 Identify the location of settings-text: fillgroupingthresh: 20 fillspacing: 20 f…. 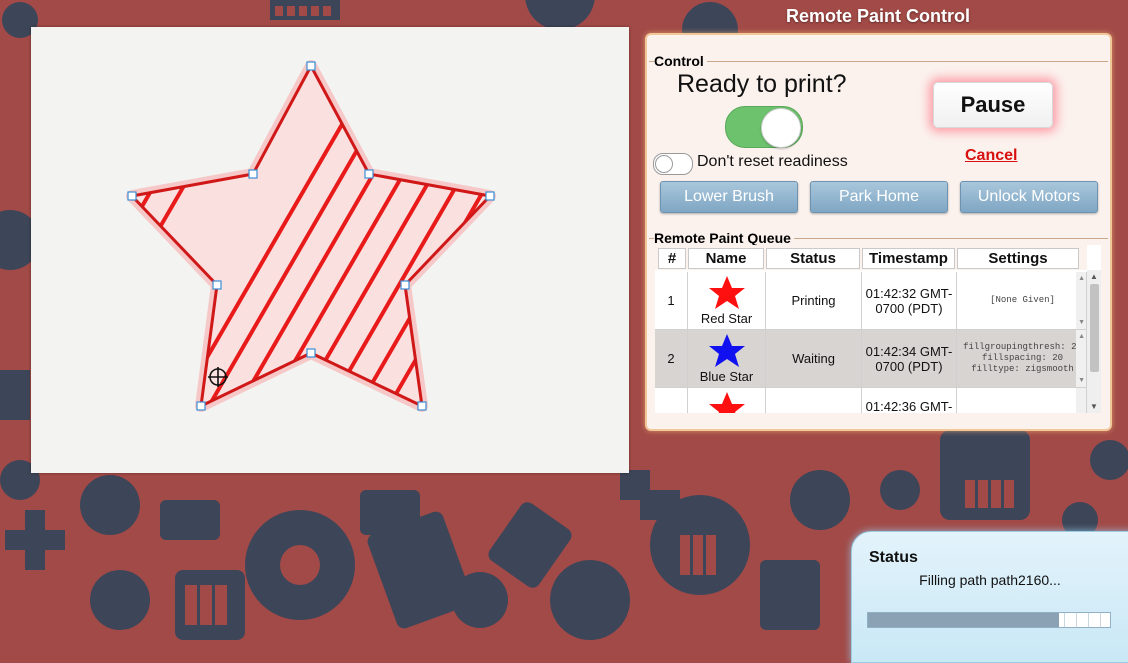
(1022, 358).